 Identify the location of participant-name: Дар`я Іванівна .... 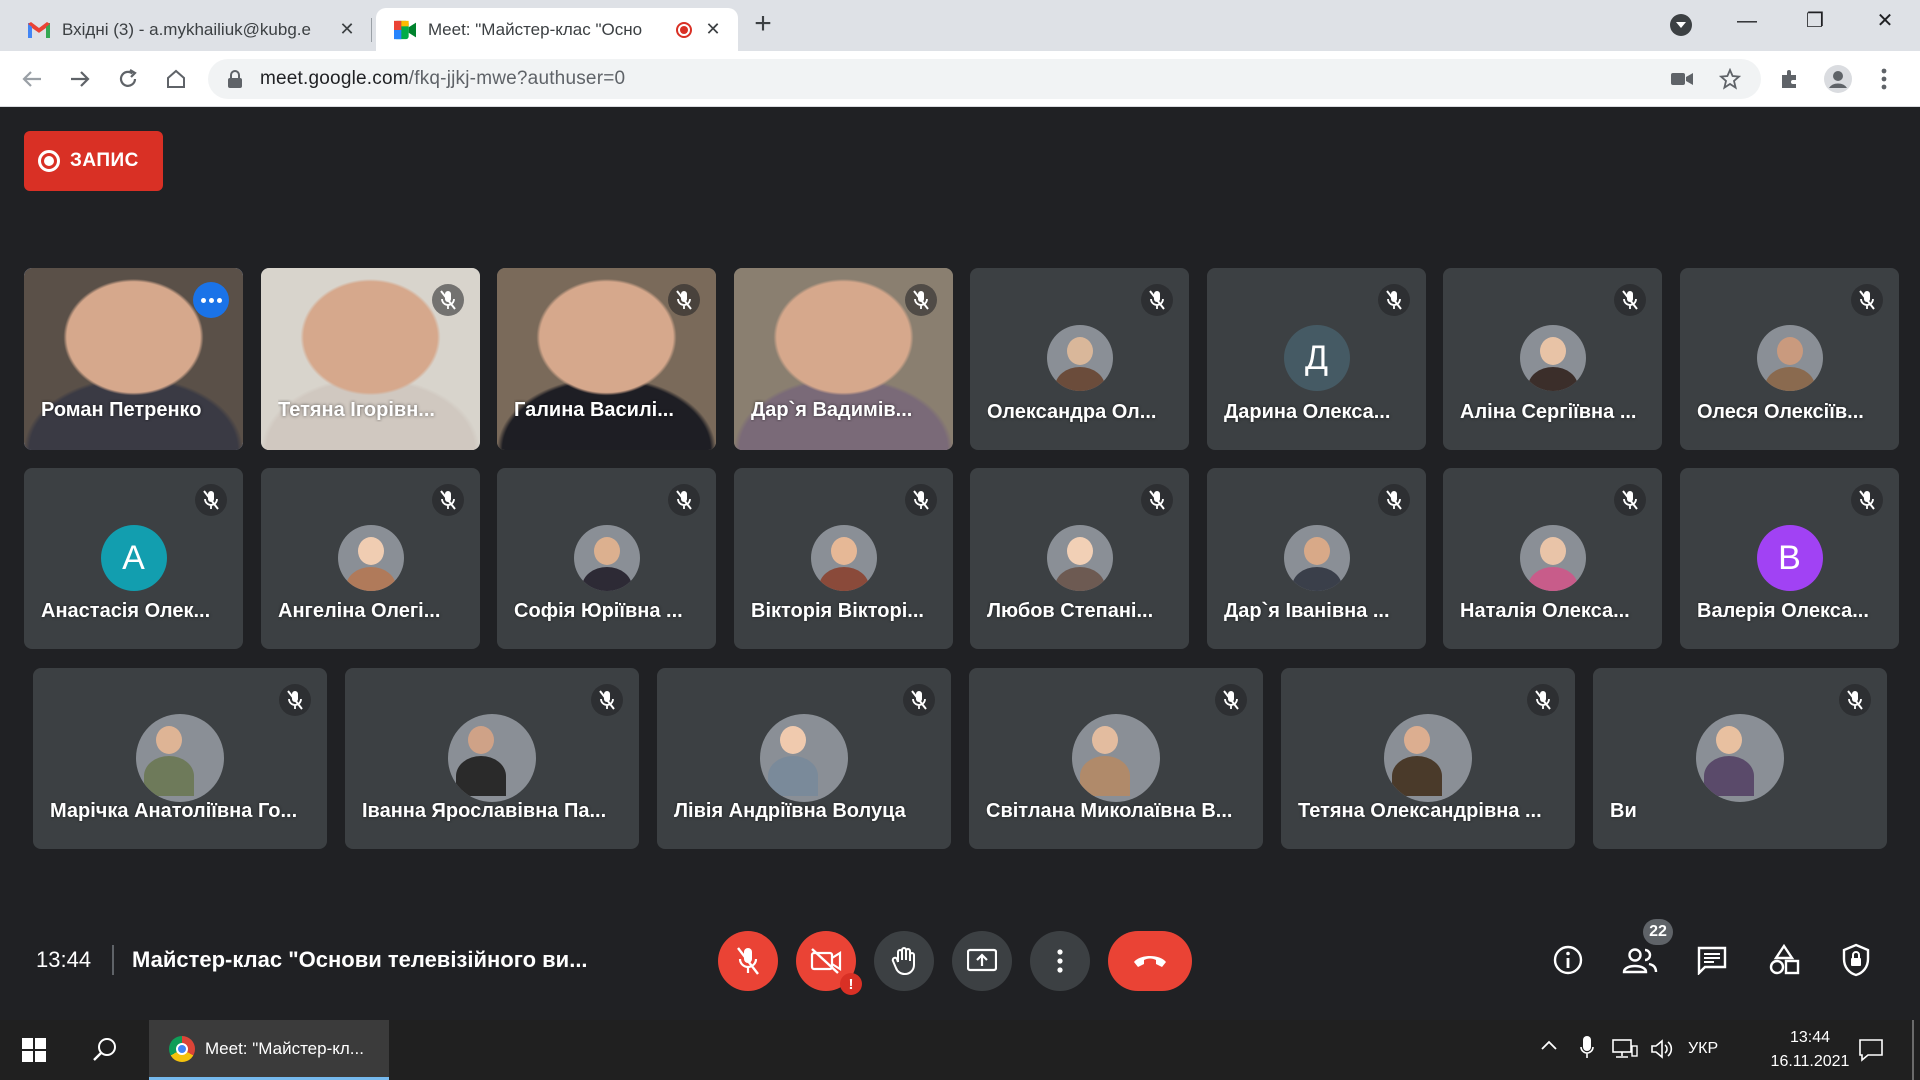
(1307, 611).